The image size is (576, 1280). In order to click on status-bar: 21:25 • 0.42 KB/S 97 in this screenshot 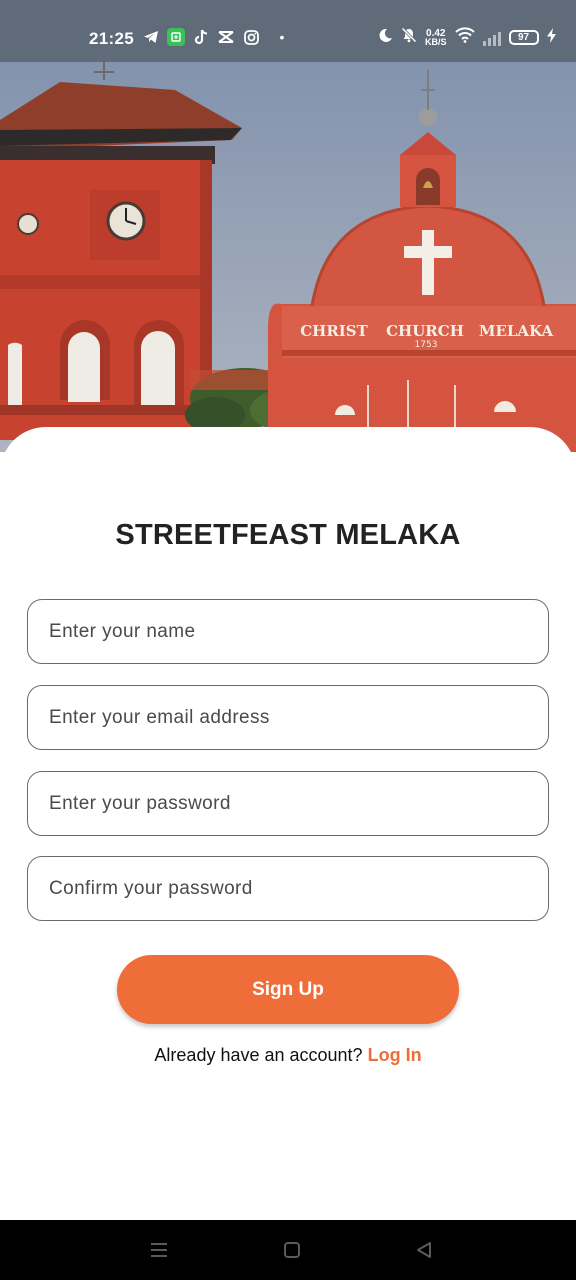, I will do `click(288, 31)`.